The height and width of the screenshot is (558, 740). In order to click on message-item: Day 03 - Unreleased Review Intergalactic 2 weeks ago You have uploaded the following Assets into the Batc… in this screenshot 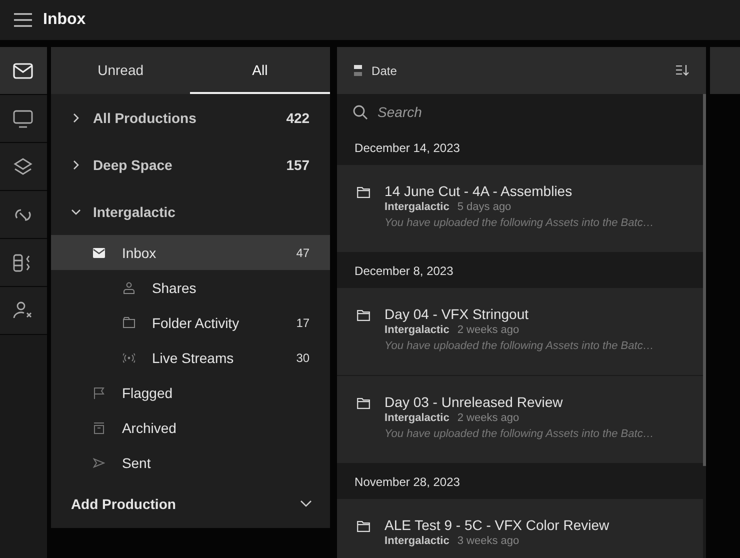, I will do `click(520, 420)`.